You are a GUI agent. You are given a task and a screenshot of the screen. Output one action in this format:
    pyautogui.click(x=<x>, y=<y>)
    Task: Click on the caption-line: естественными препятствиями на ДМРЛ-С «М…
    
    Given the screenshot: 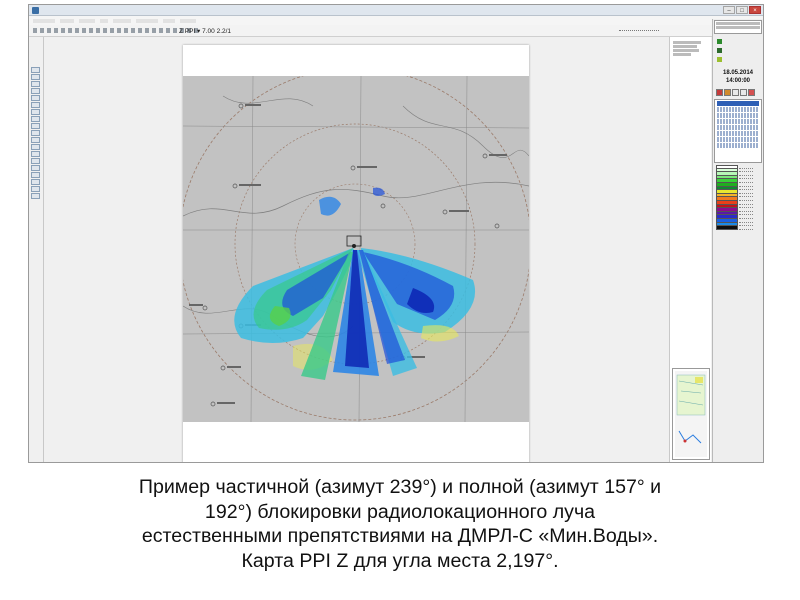 What is the action you would take?
    pyautogui.click(x=400, y=536)
    